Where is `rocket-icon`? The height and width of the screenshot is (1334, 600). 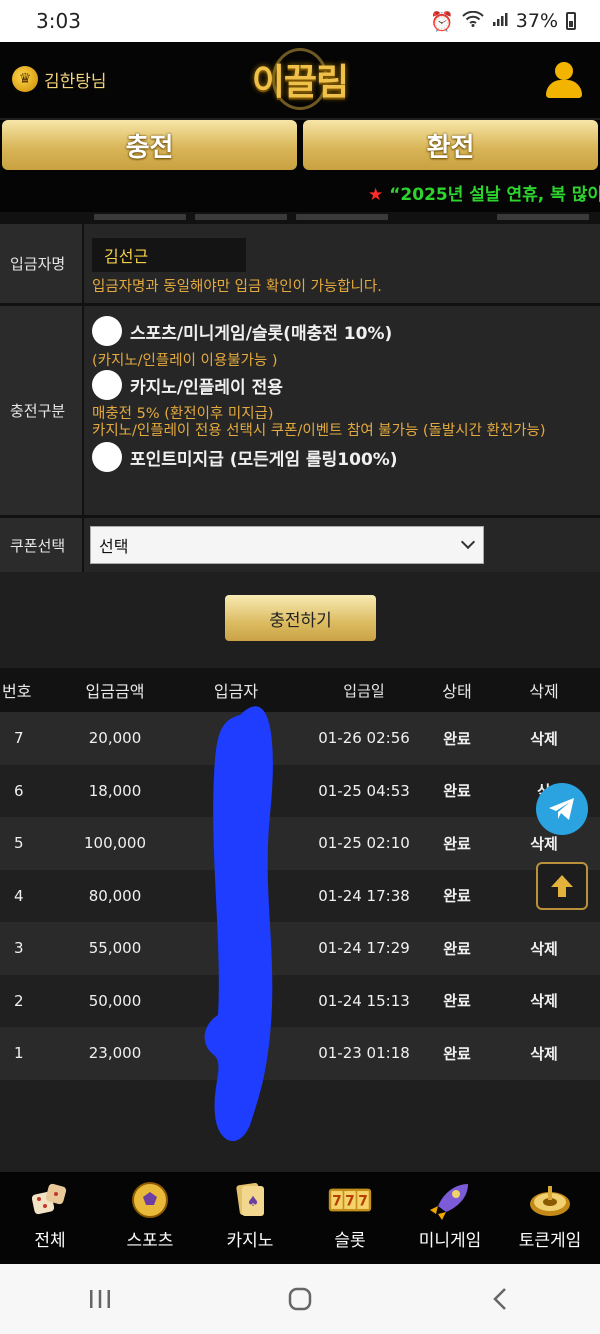 rocket-icon is located at coordinates (450, 1200).